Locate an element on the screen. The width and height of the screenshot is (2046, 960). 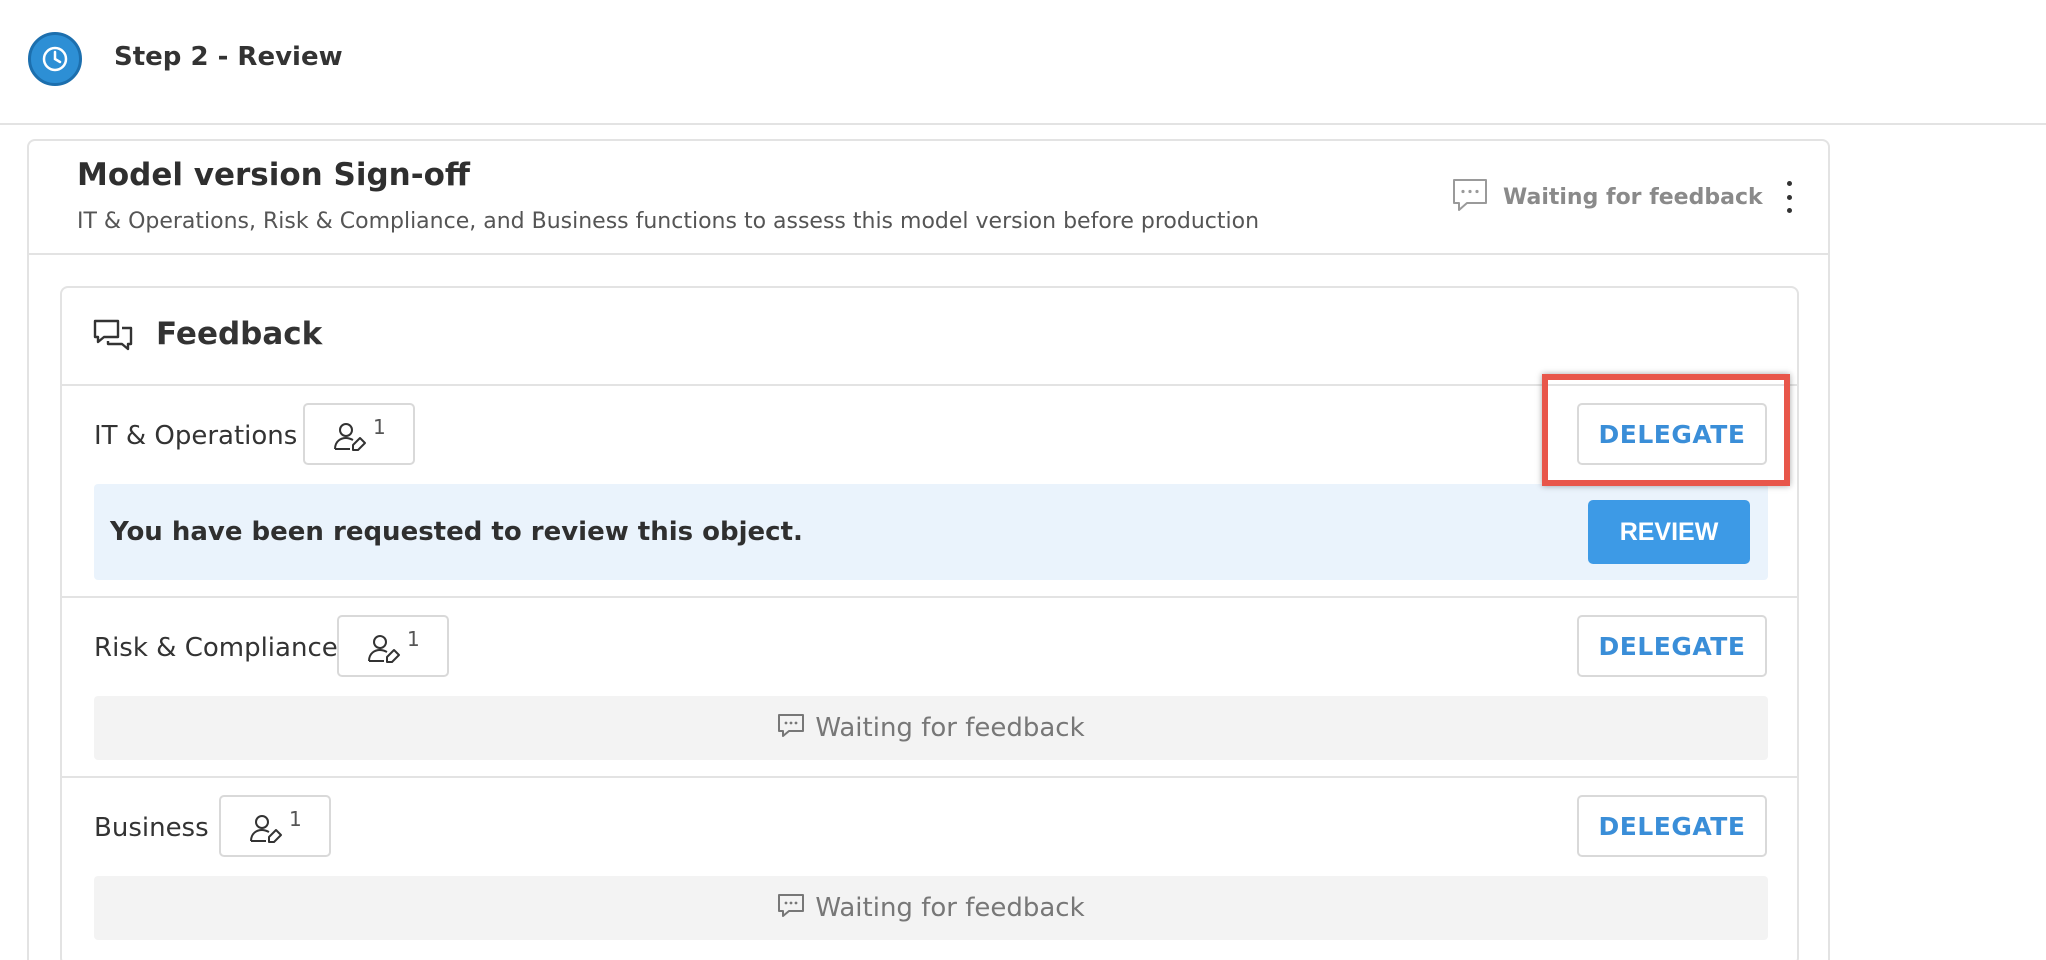
kebab-menu-icon is located at coordinates (1789, 197).